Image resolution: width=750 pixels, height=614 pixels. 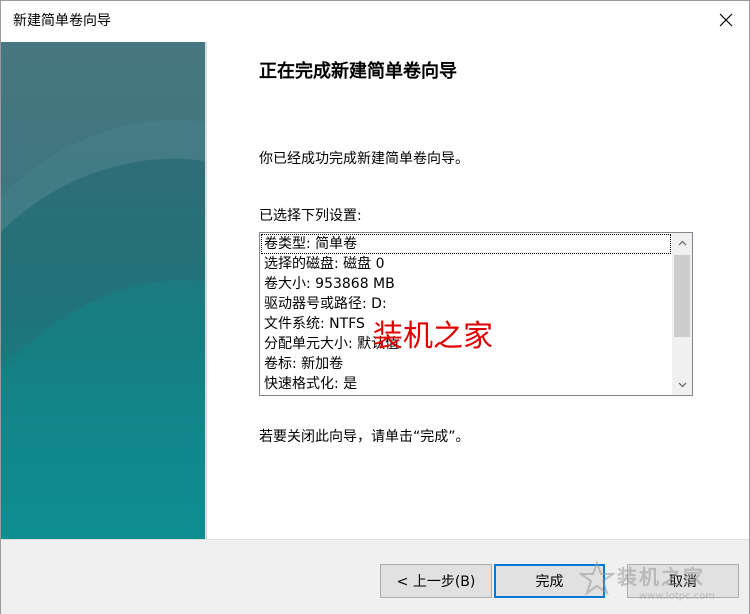 What do you see at coordinates (62, 21) in the screenshot?
I see `window-title: 新建简单卷向导` at bounding box center [62, 21].